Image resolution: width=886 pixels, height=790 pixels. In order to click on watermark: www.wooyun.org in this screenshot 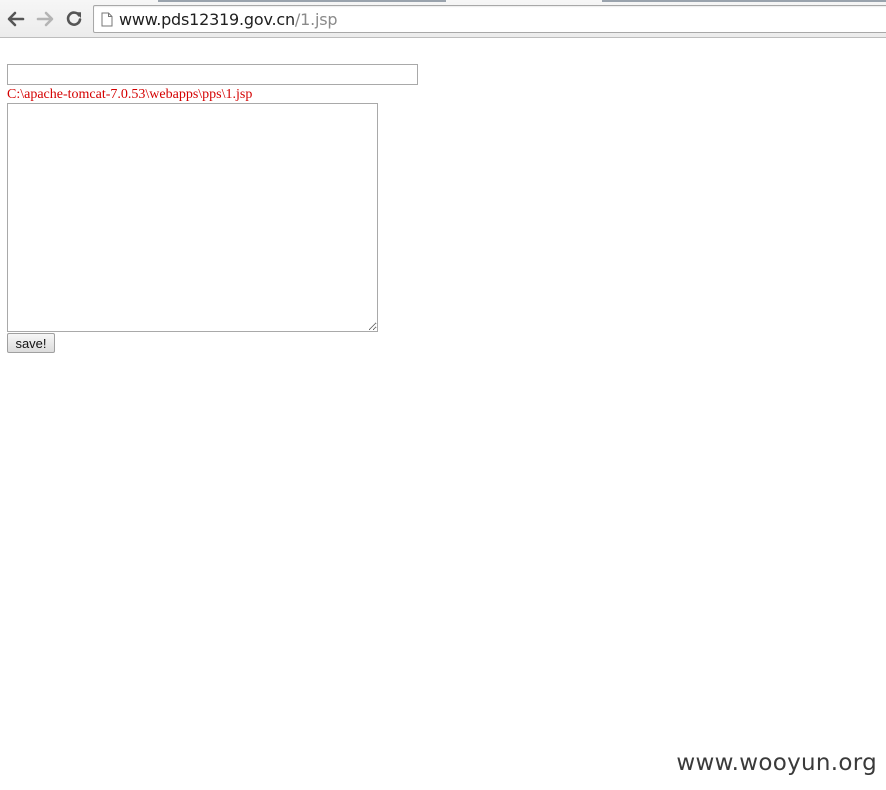, I will do `click(776, 763)`.